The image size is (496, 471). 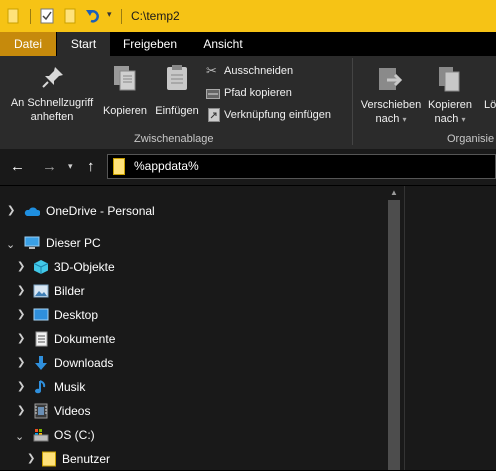 What do you see at coordinates (70, 17) in the screenshot?
I see `new-folder-icon` at bounding box center [70, 17].